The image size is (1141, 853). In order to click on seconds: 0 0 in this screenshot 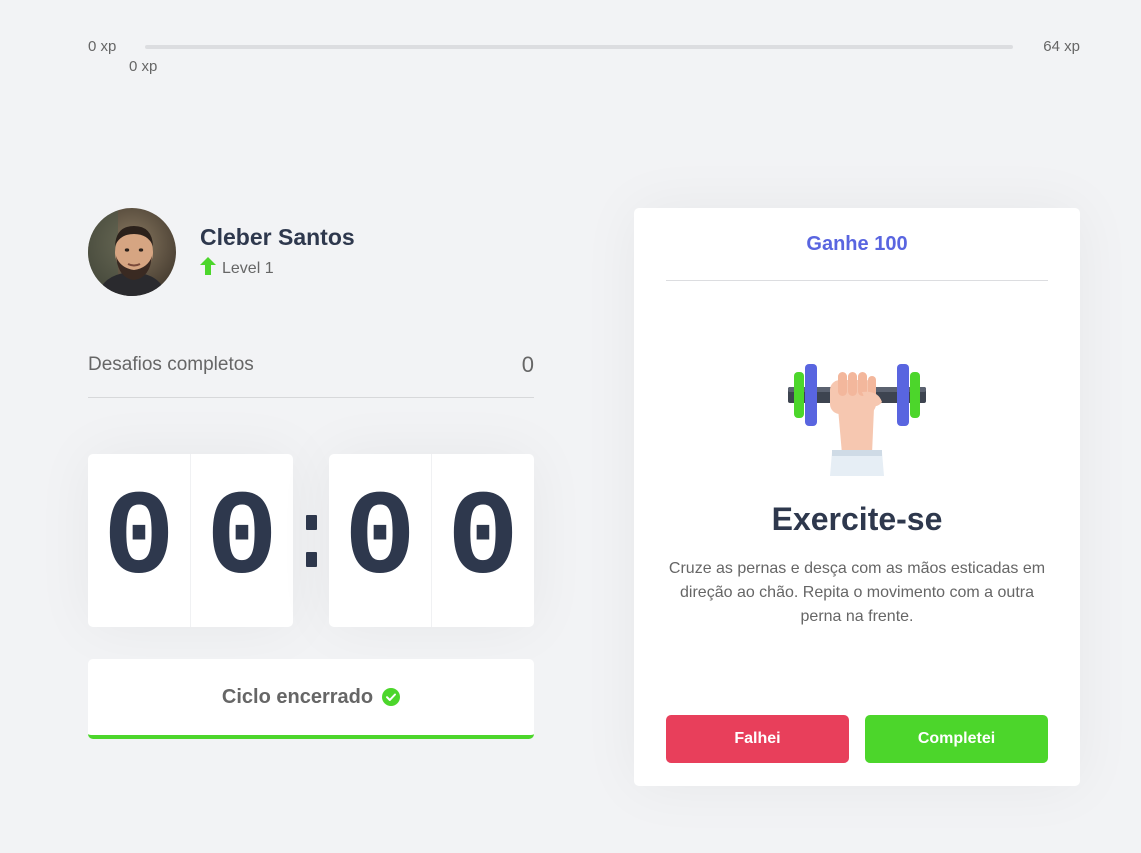, I will do `click(431, 540)`.